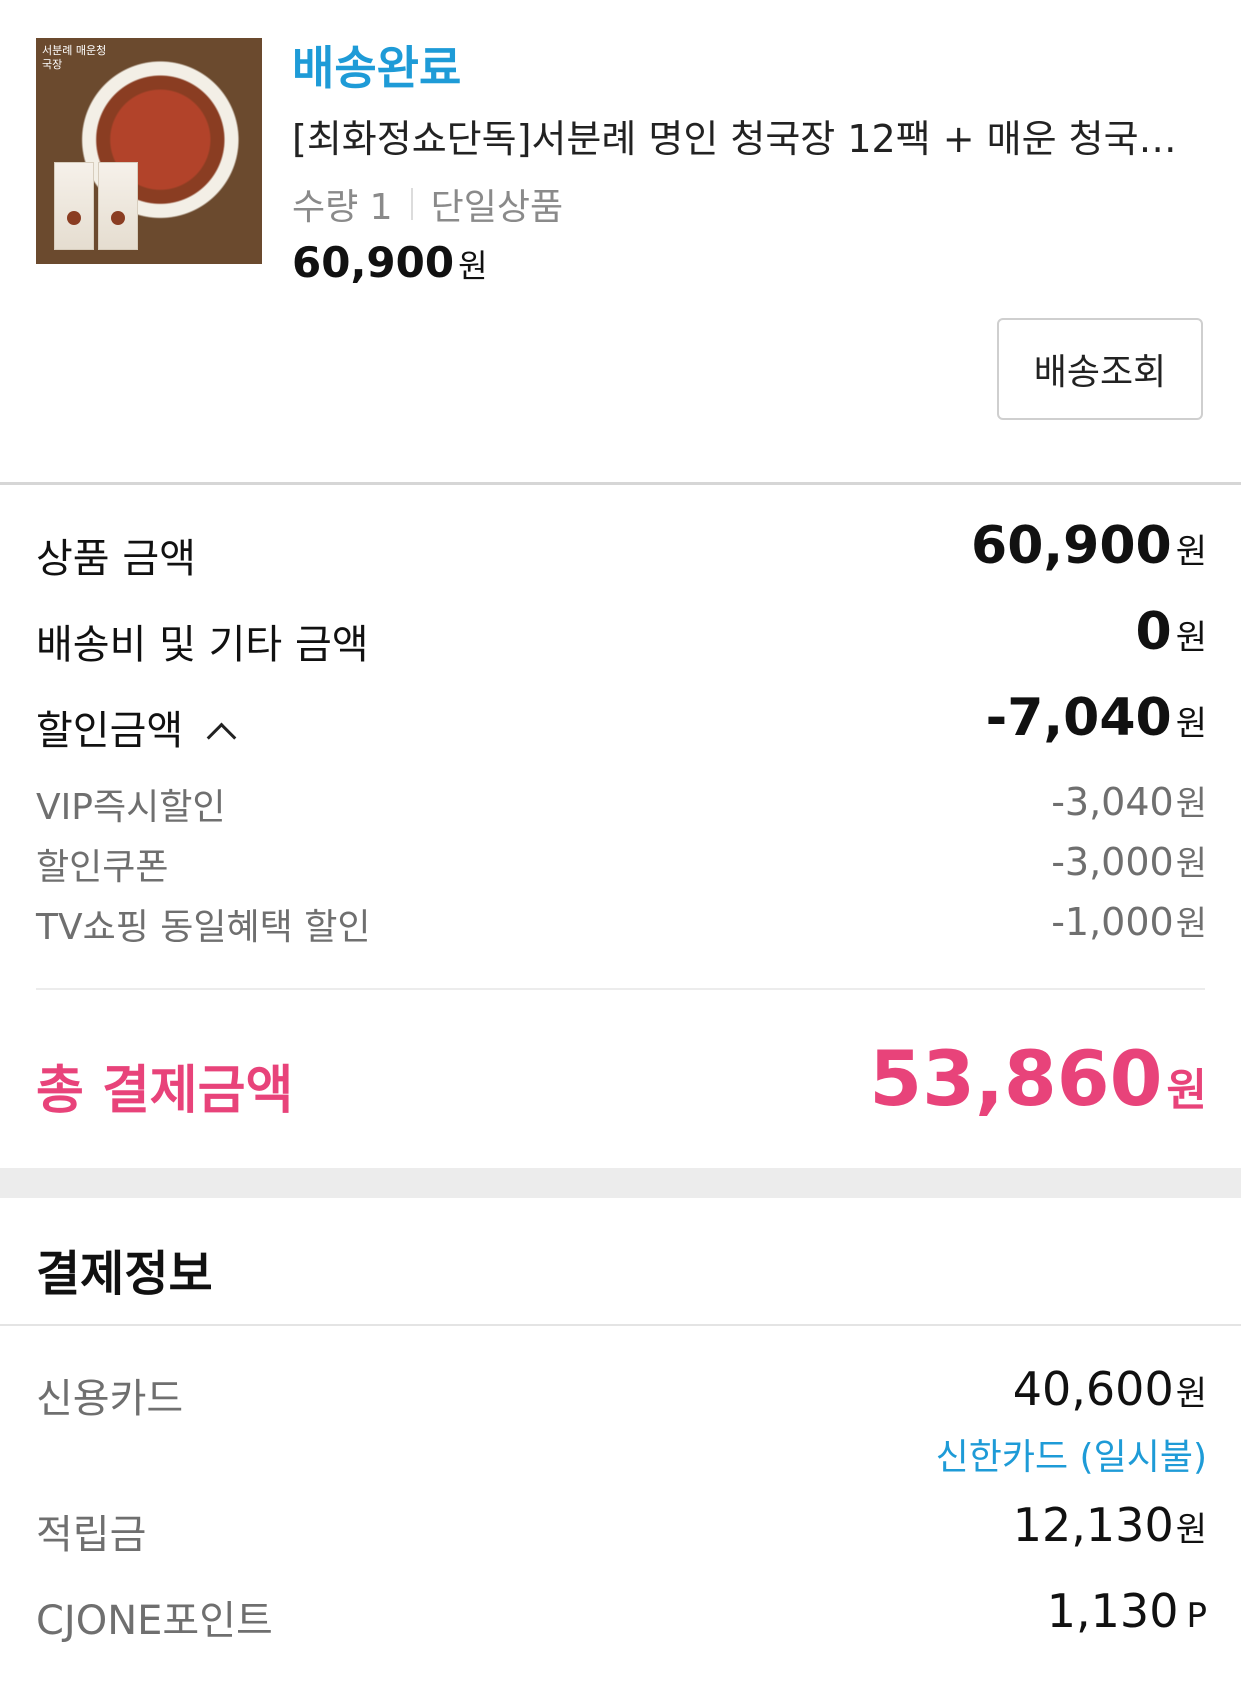  What do you see at coordinates (110, 1399) in the screenshot?
I see `credit-card-label: 신용카드` at bounding box center [110, 1399].